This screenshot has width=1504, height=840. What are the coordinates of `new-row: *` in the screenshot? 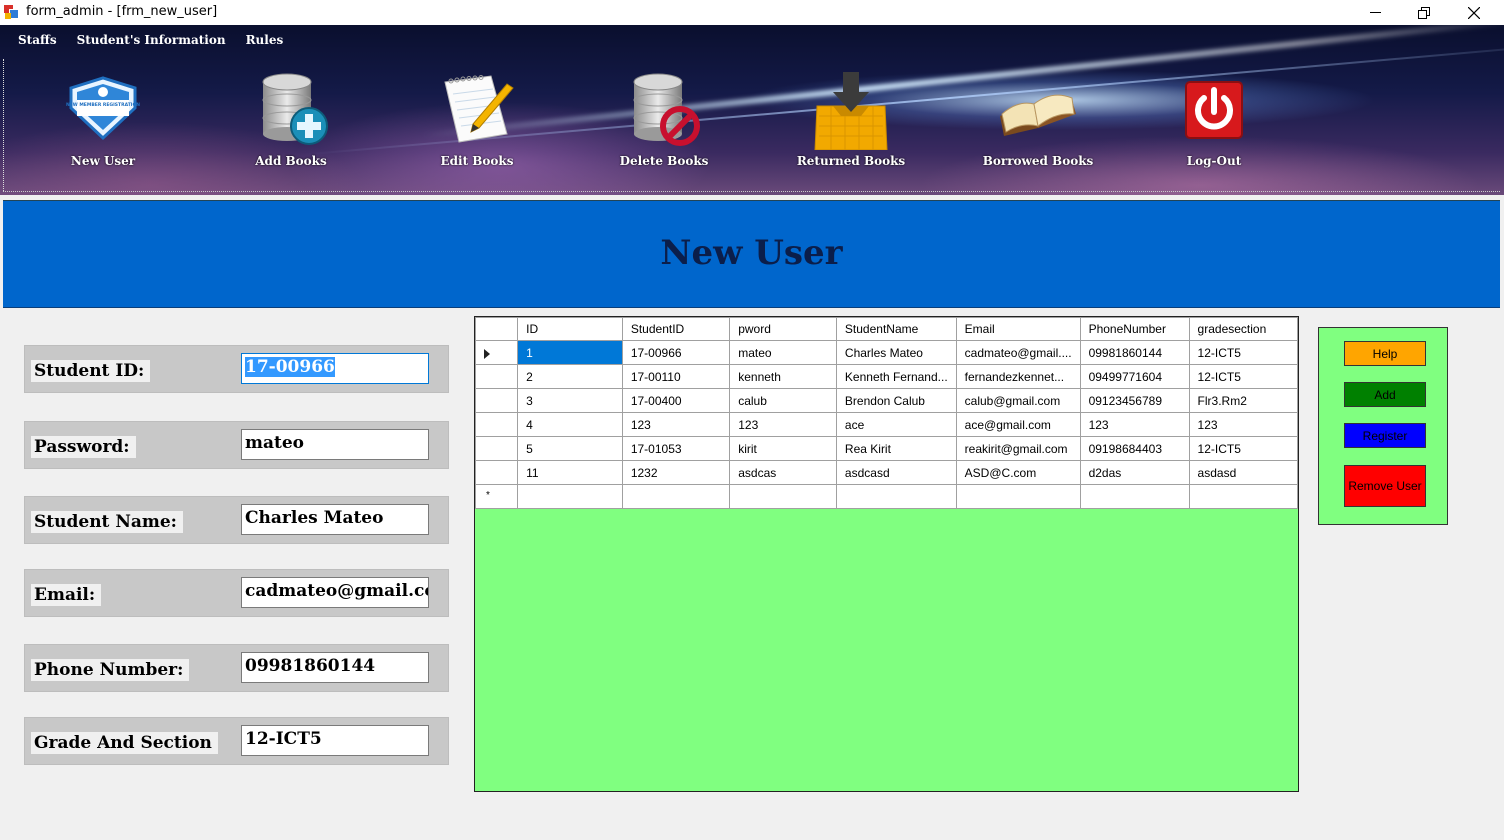 It's located at (886, 496).